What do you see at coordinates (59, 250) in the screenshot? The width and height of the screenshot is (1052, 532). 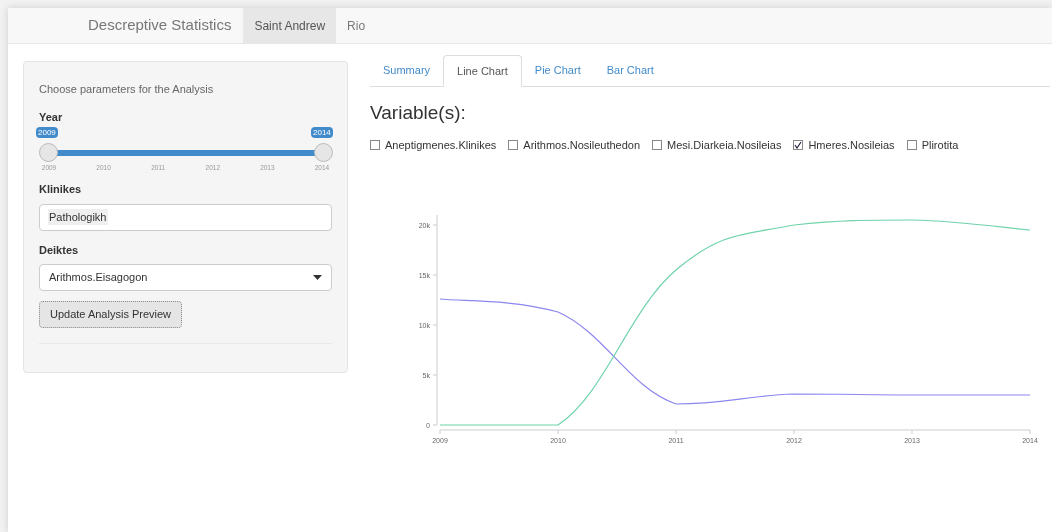 I see `field-label: Deiktes` at bounding box center [59, 250].